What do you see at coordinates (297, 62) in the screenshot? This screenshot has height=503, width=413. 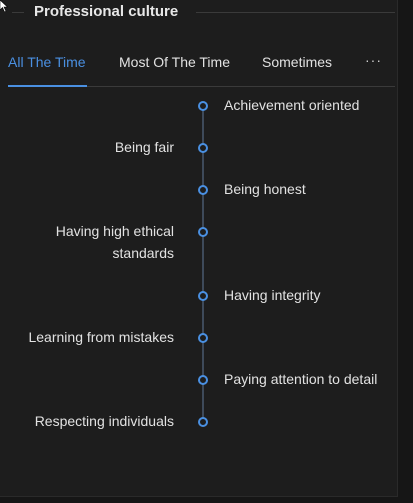 I see `tab-sometimes: Sometimes` at bounding box center [297, 62].